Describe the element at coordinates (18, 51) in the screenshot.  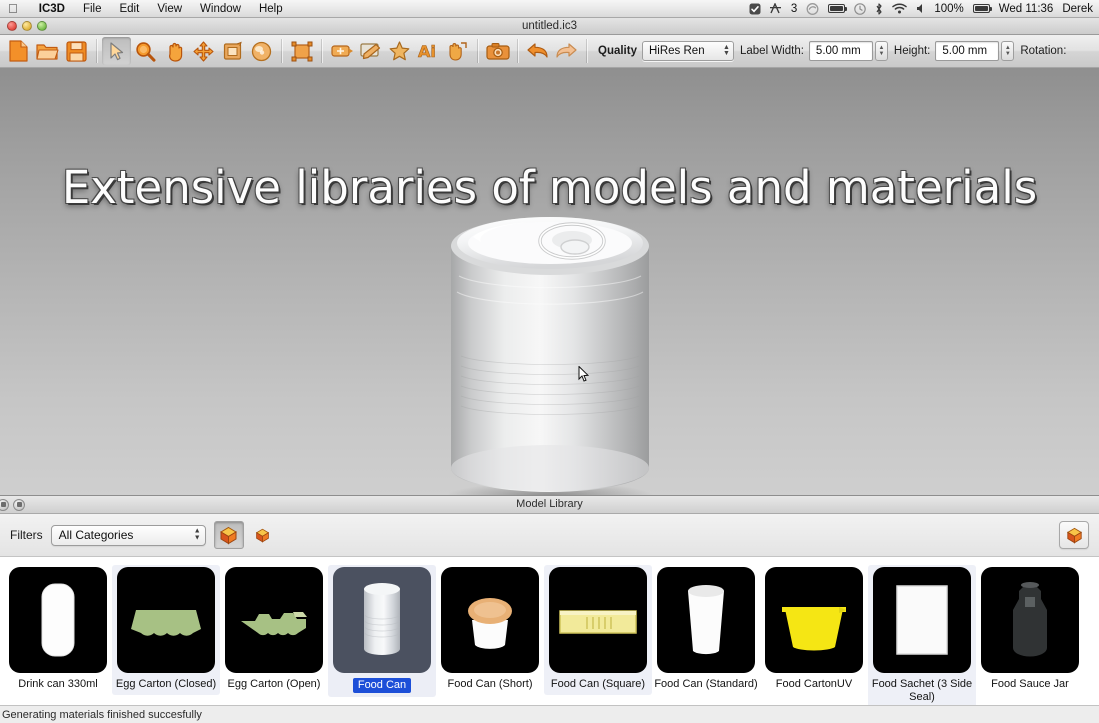
I see `new-document-button` at that location.